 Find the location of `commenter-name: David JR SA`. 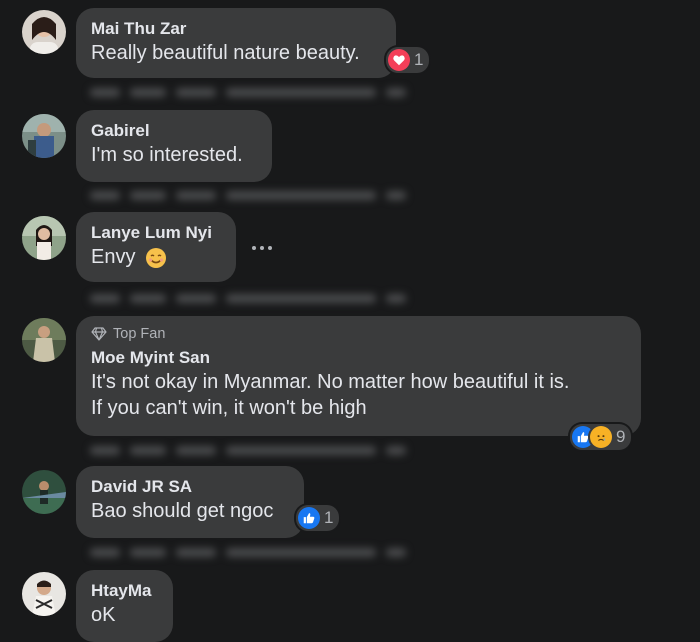

commenter-name: David JR SA is located at coordinates (189, 487).